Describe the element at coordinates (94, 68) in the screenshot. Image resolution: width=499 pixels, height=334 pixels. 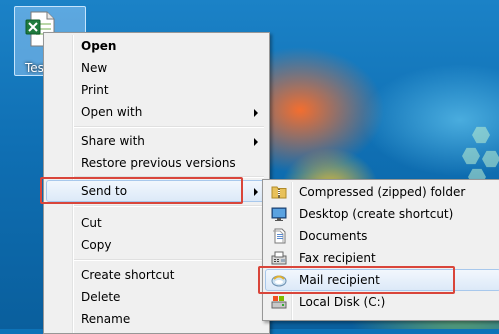
I see `menu-item-label: New` at that location.